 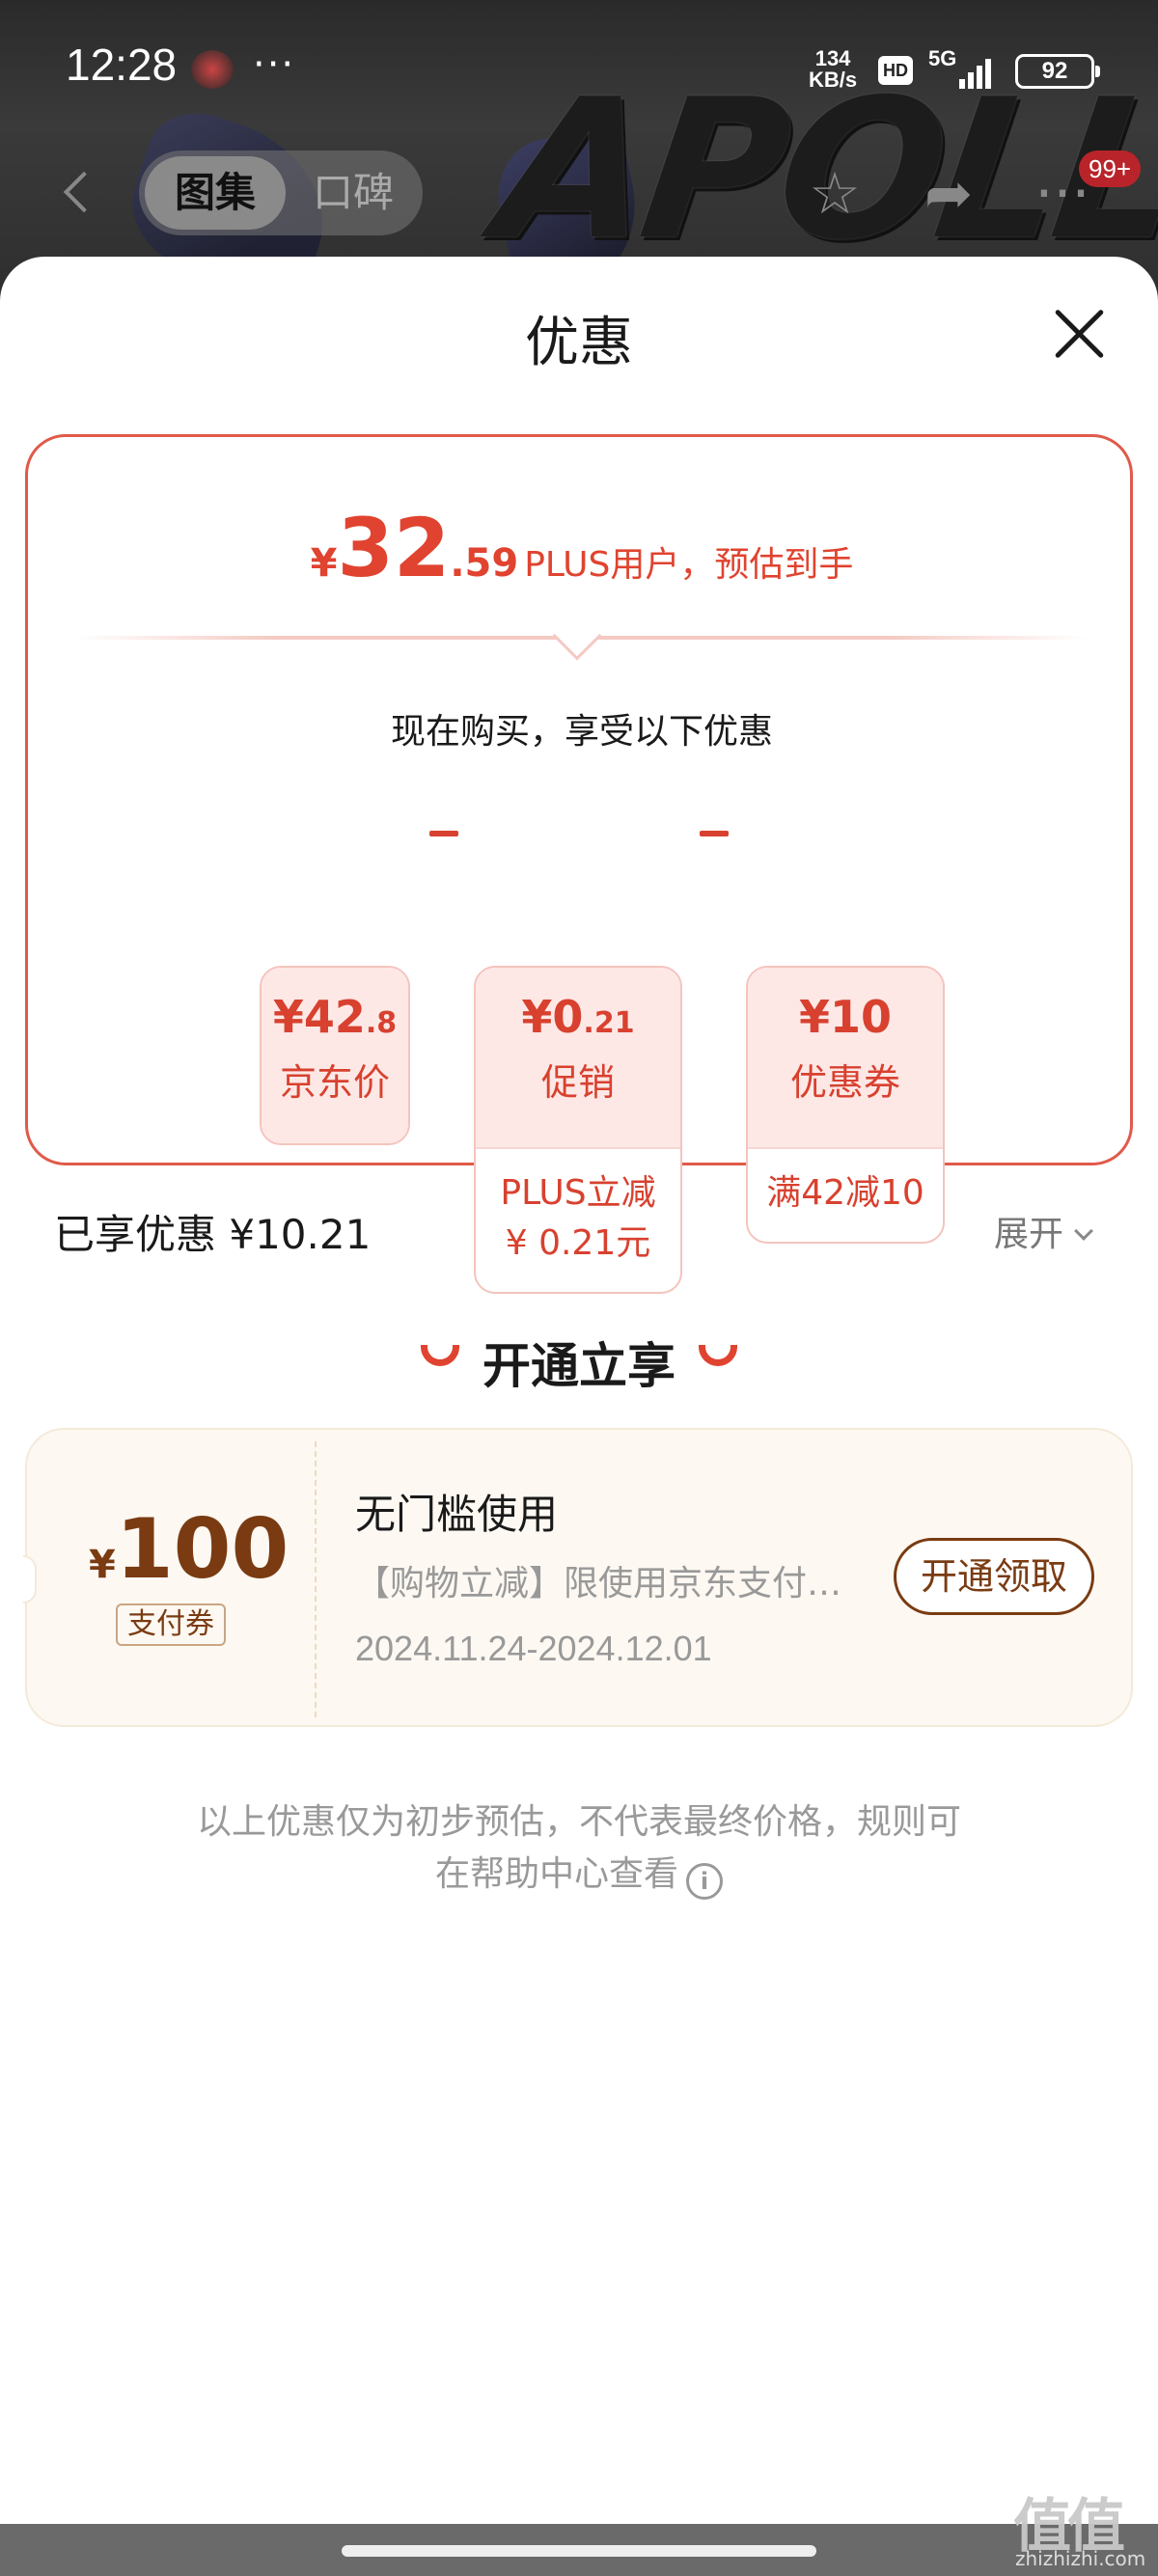 I want to click on watermark-url: zhizhizhi.com, so click(x=1080, y=2558).